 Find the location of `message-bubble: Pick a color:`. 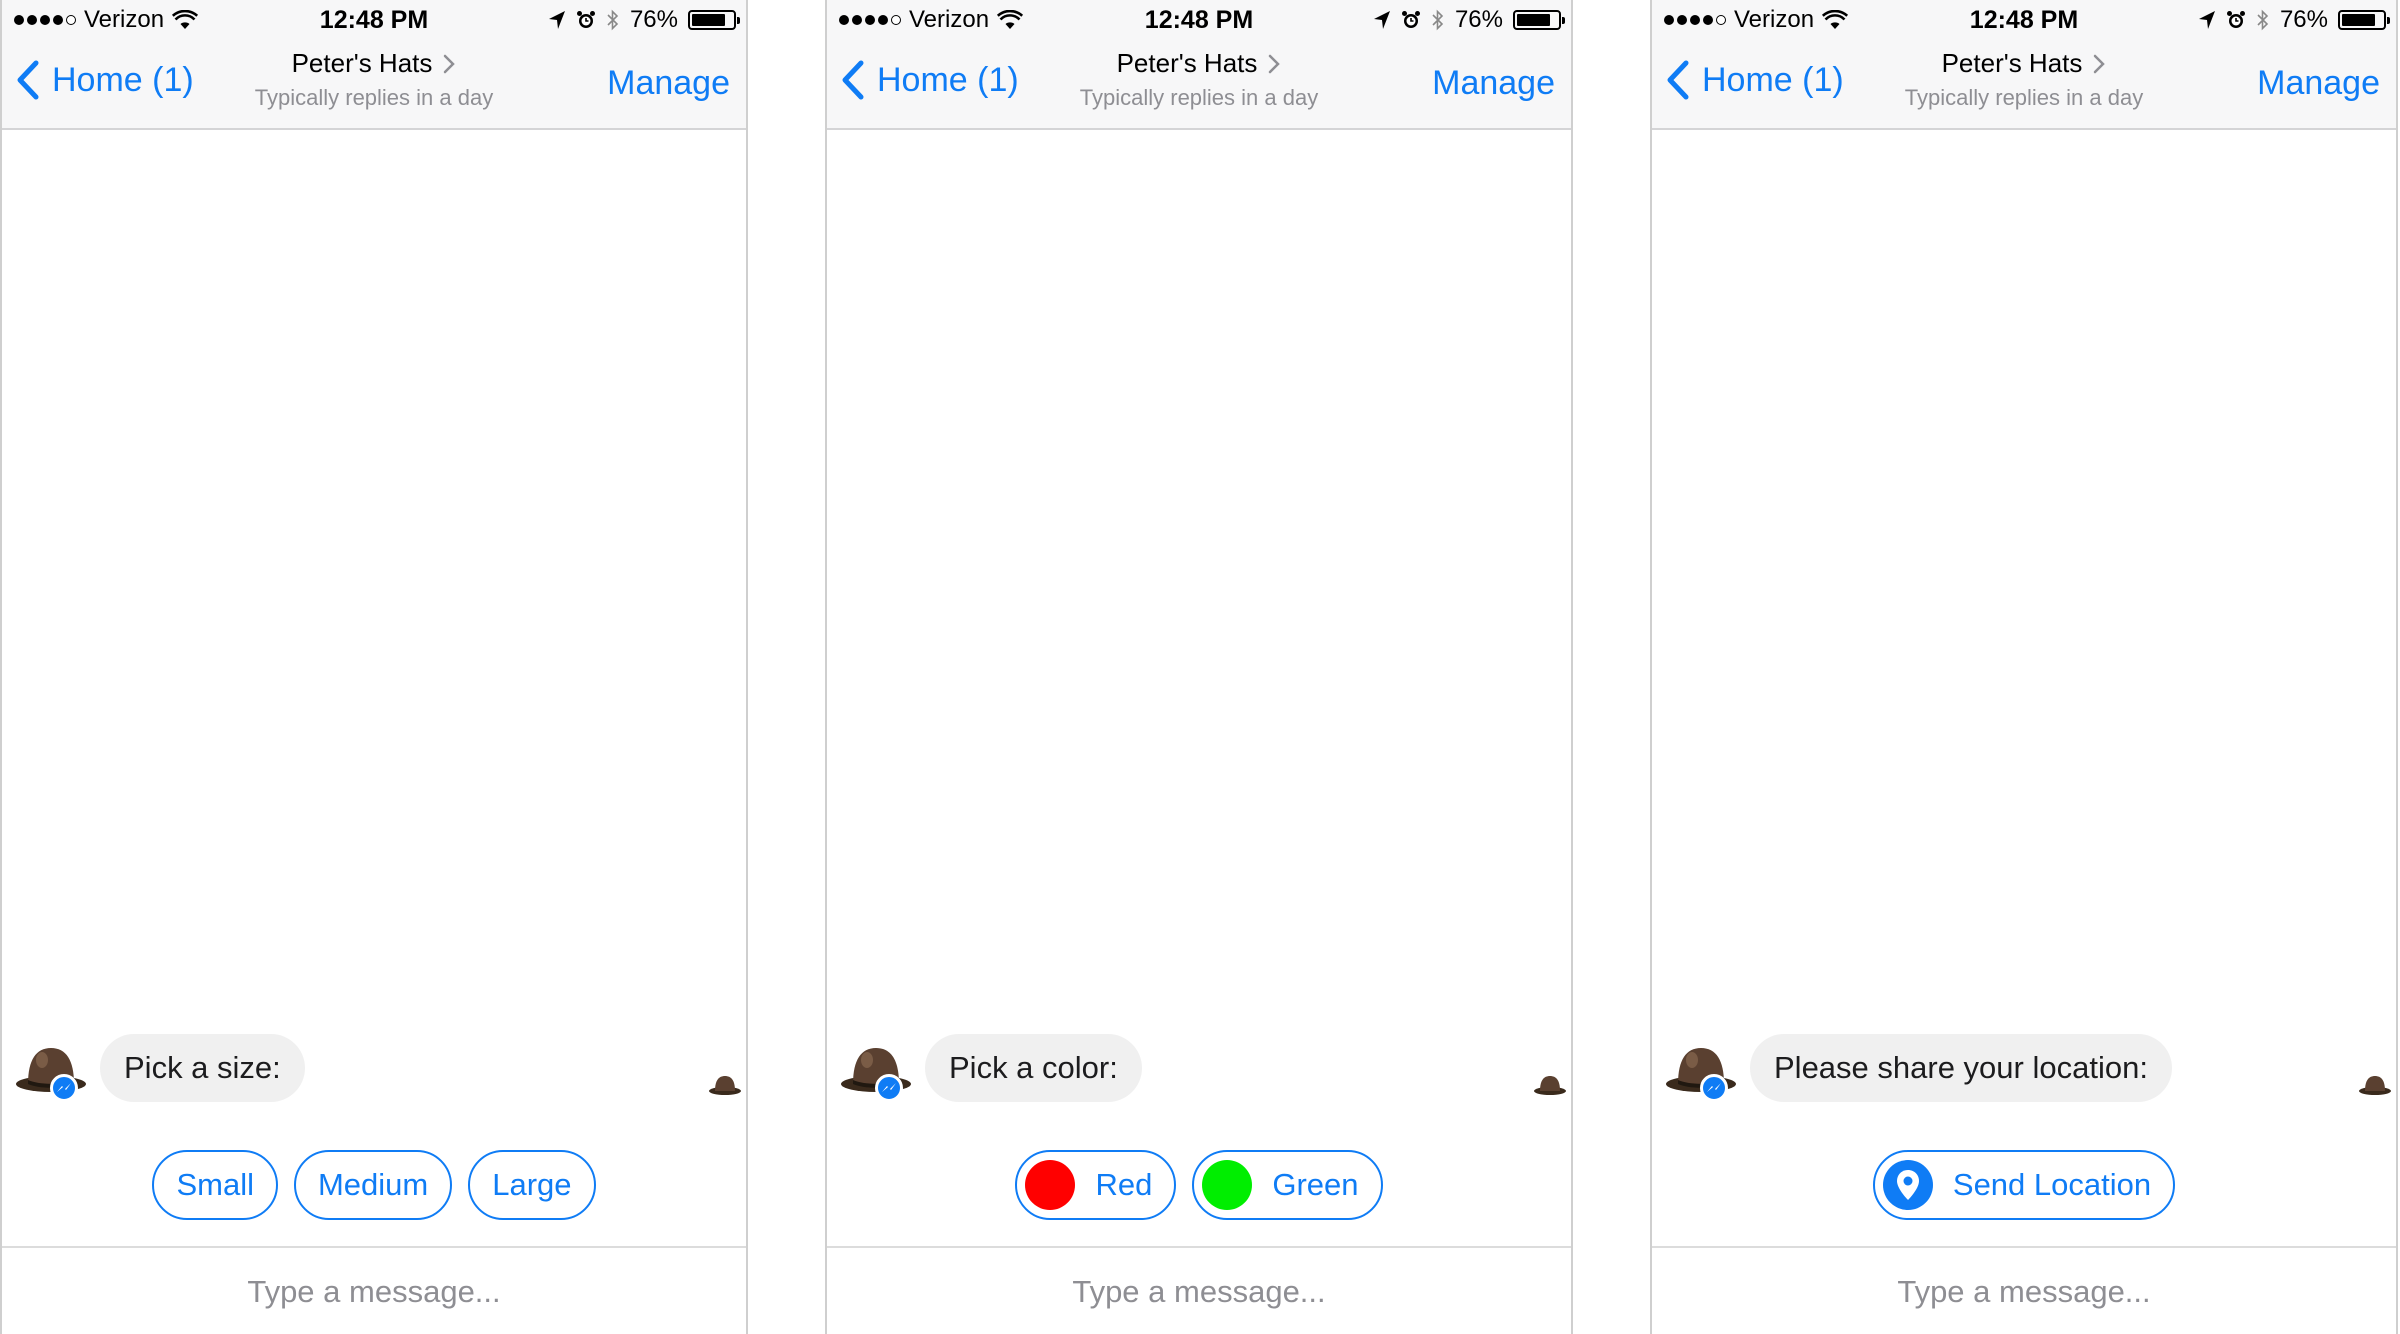

message-bubble: Pick a color: is located at coordinates (1033, 1068).